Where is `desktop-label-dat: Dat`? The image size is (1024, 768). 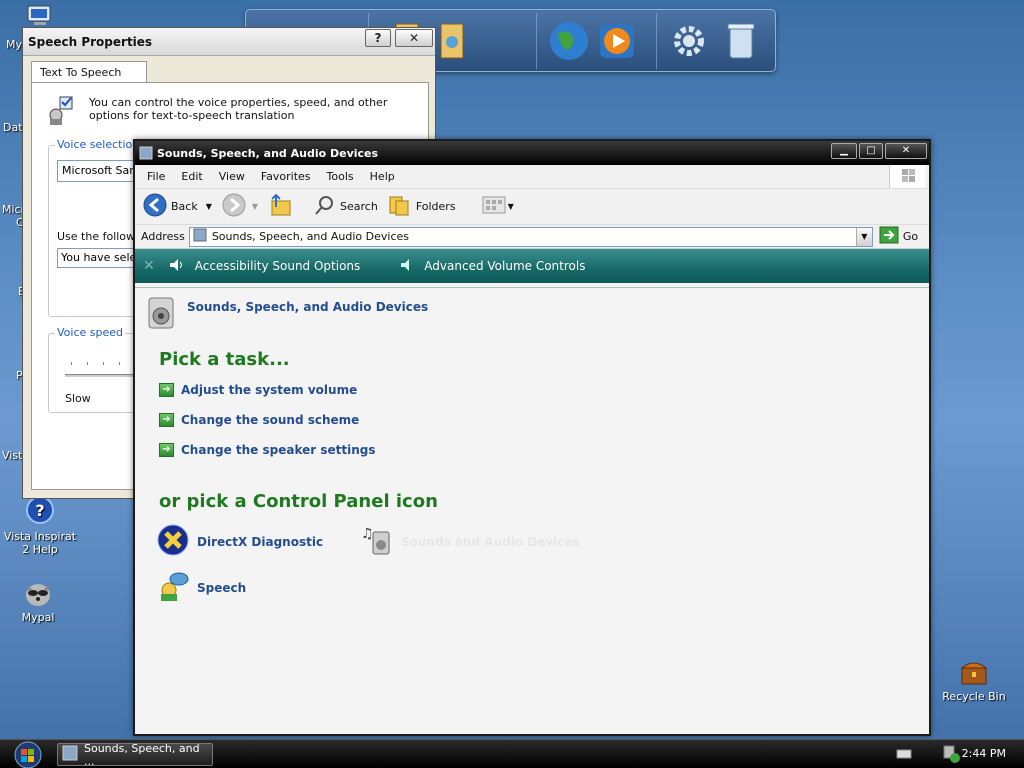 desktop-label-dat: Dat is located at coordinates (13, 127).